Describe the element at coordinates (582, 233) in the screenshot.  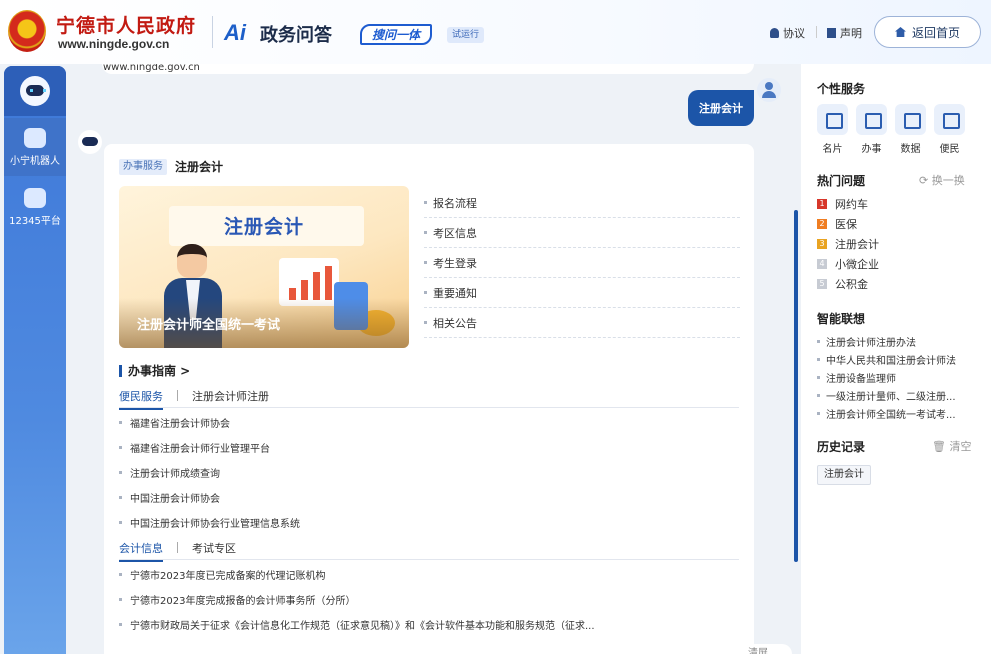
I see `quick-link: 考区信息` at that location.